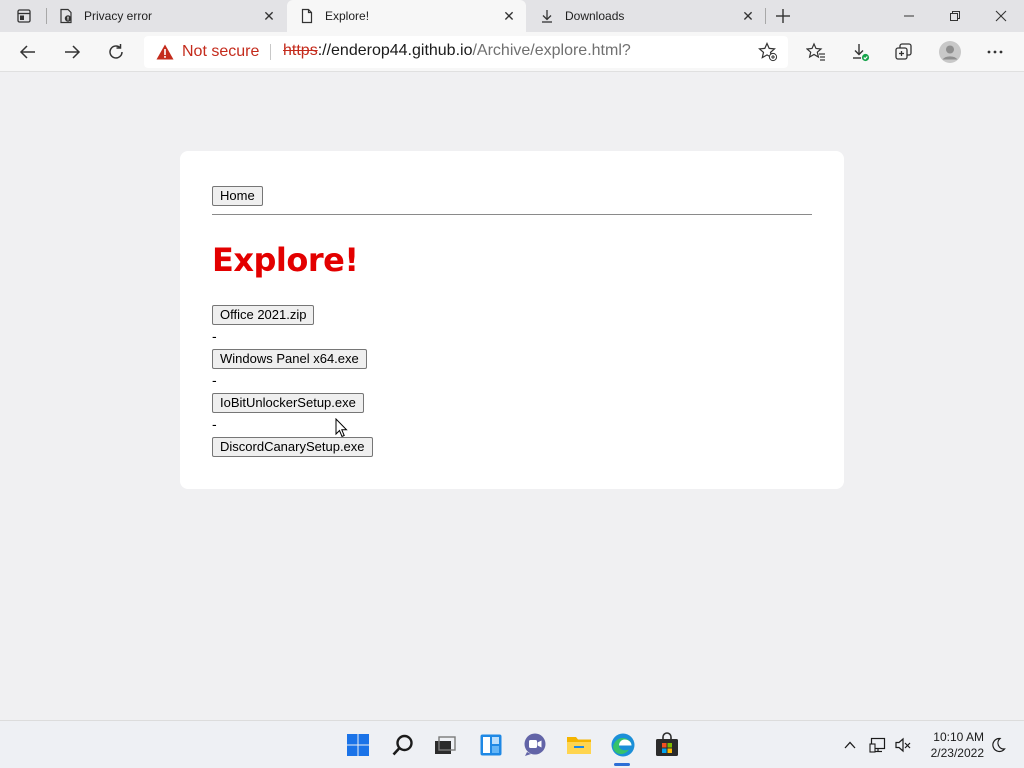 Image resolution: width=1024 pixels, height=768 pixels. Describe the element at coordinates (395, 50) in the screenshot. I see `url-host: ://enderop44.github.io` at that location.